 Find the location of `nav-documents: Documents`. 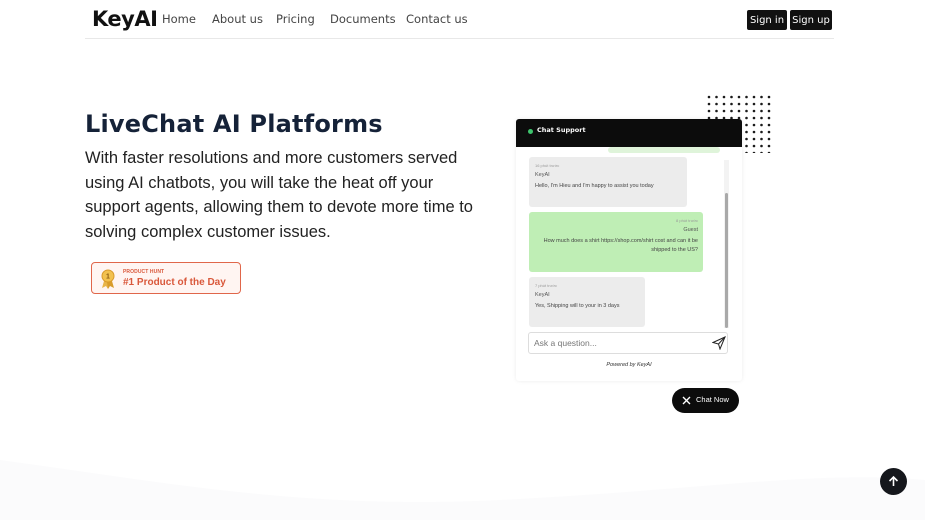

nav-documents: Documents is located at coordinates (363, 19).